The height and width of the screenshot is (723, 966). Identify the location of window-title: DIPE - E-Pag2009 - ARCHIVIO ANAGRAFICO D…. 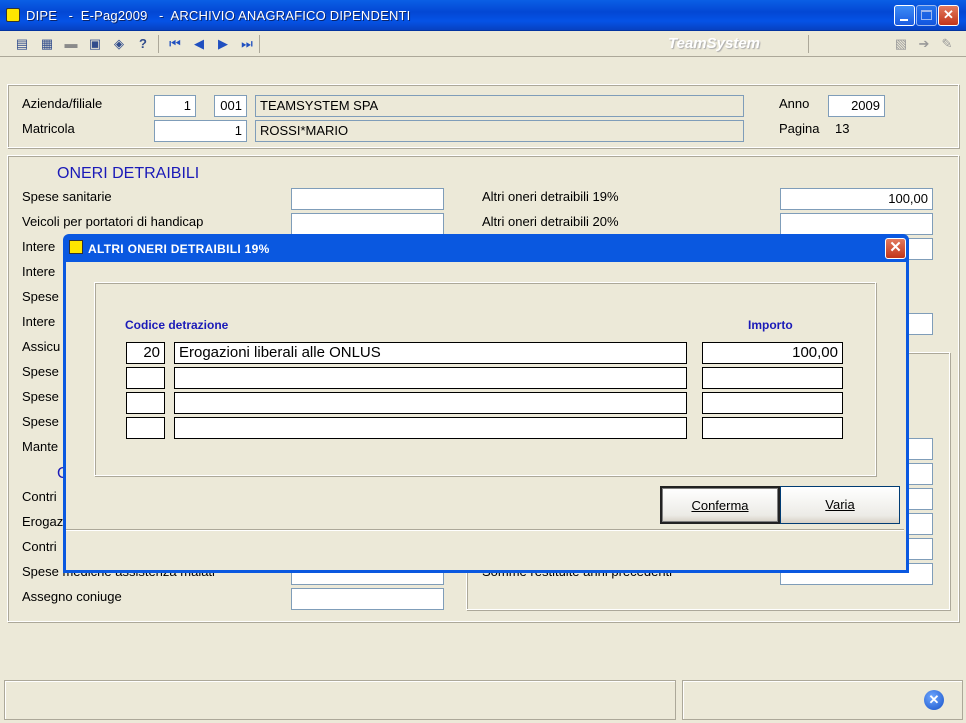
(218, 15).